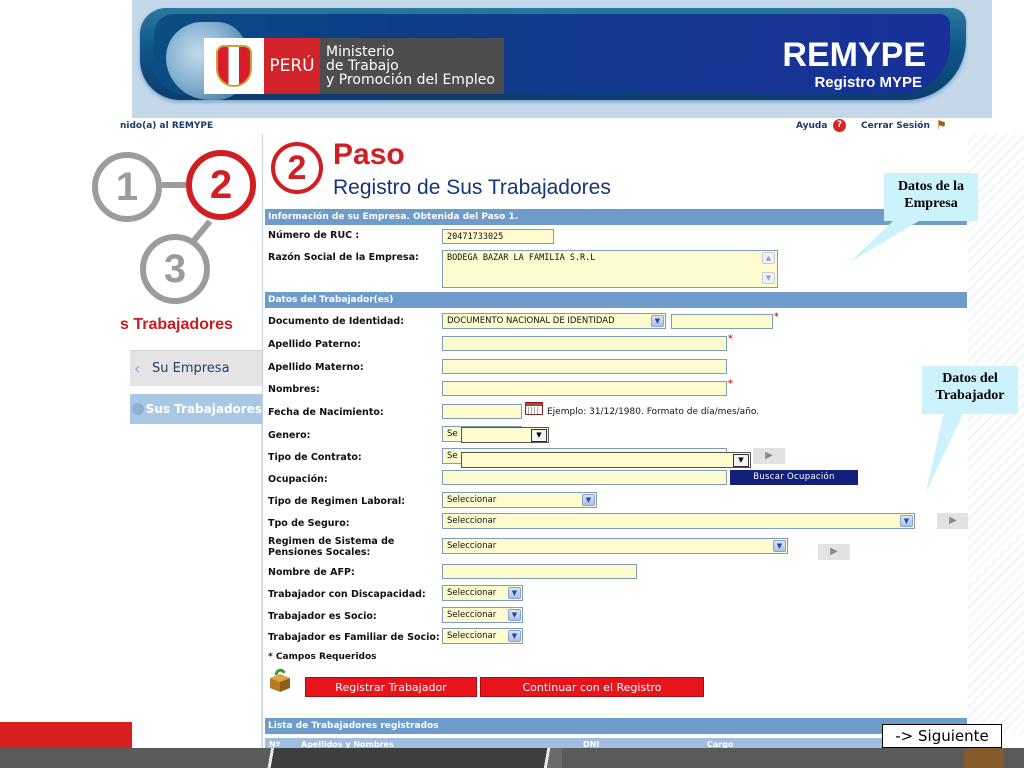 This screenshot has height=768, width=1024. I want to click on callout-datos-trabajador: Datos del Trabajador, so click(970, 390).